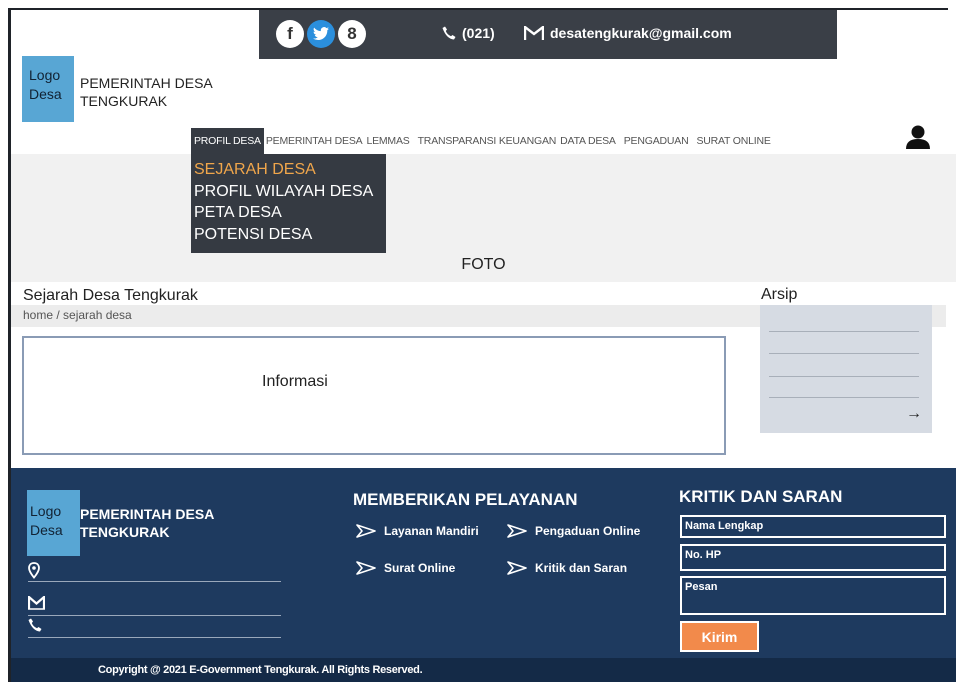 This screenshot has height=682, width=956. Describe the element at coordinates (45, 94) in the screenshot. I see `logo-line-2: Desa` at that location.